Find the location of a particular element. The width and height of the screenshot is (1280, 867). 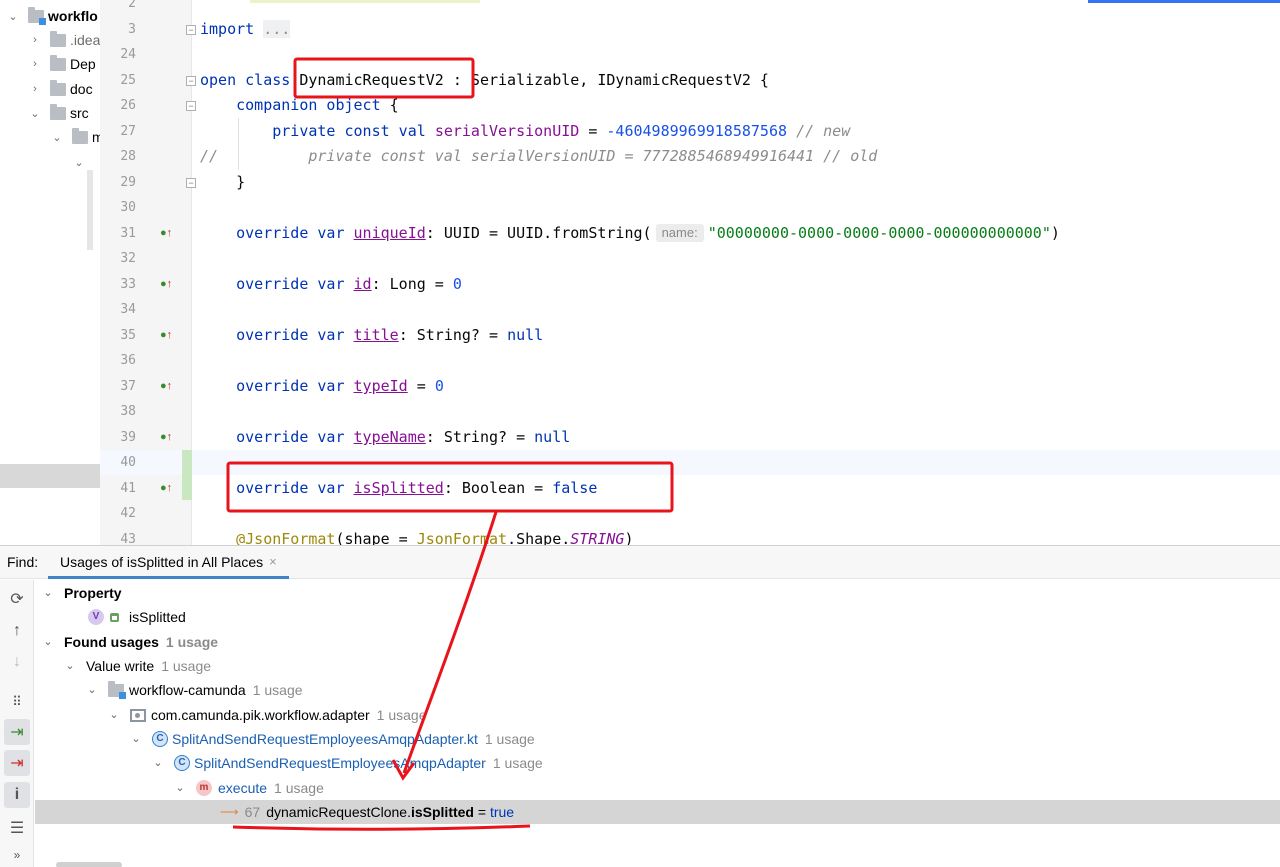

tree-row-module: ⌄ workflow-camunda 1 usage is located at coordinates (193, 690).